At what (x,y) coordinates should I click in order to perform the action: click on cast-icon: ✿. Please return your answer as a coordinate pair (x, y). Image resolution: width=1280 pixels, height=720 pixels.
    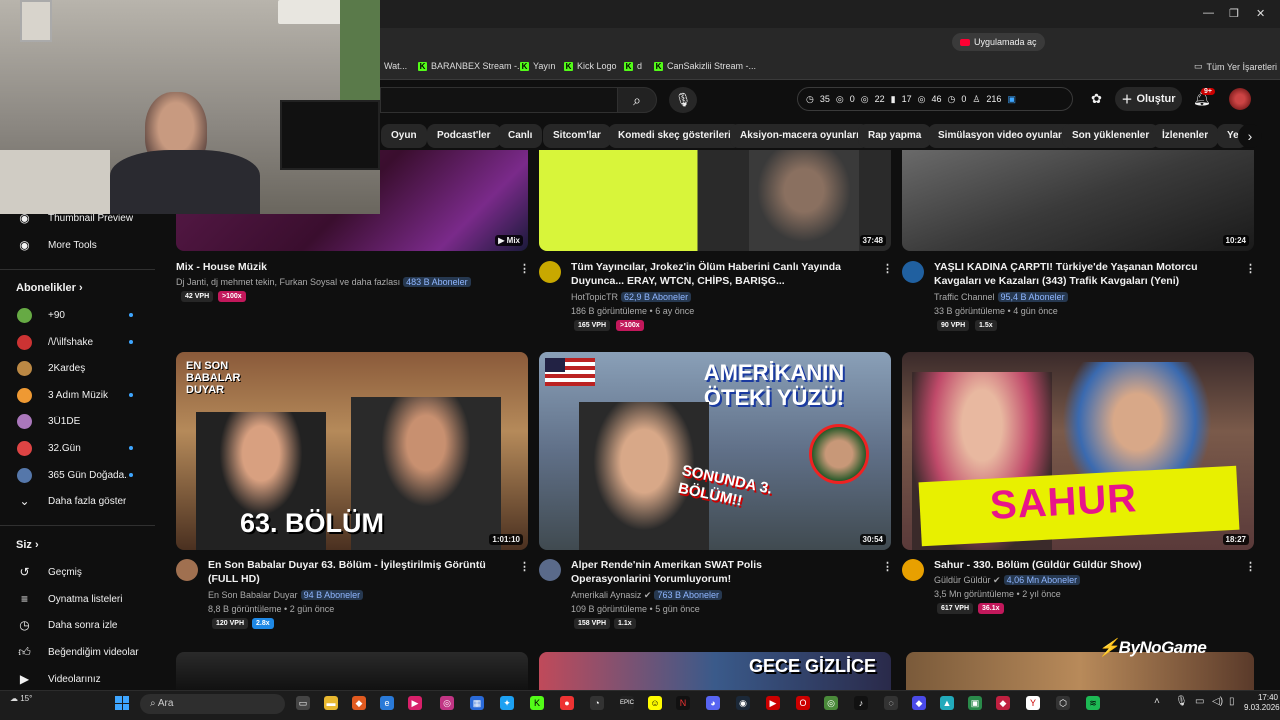
    Looking at the image, I should click on (1096, 99).